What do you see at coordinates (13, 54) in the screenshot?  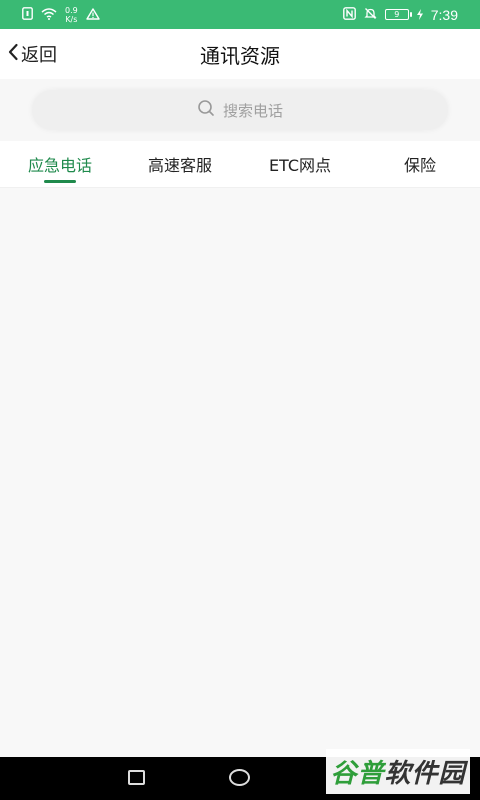 I see `chevron-left-icon` at bounding box center [13, 54].